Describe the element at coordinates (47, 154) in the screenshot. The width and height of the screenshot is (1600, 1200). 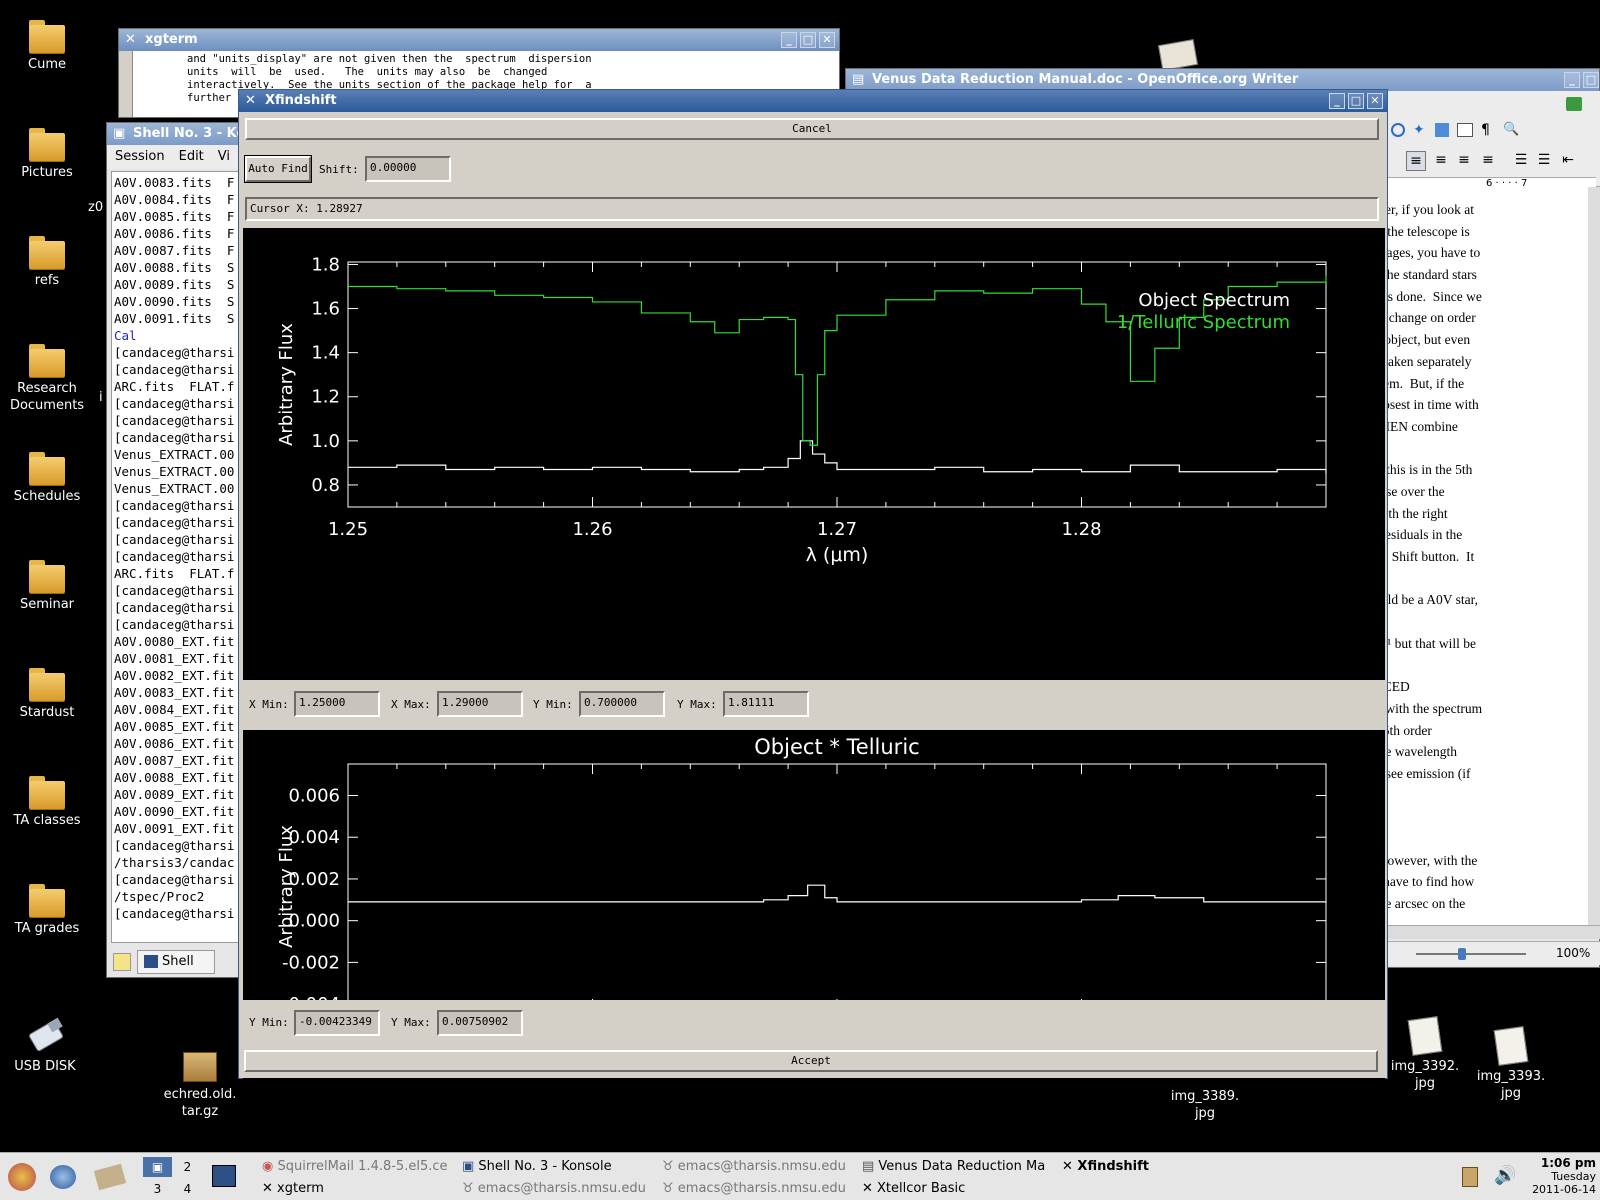
I see `desktop-folder-pictures: Pictures` at that location.